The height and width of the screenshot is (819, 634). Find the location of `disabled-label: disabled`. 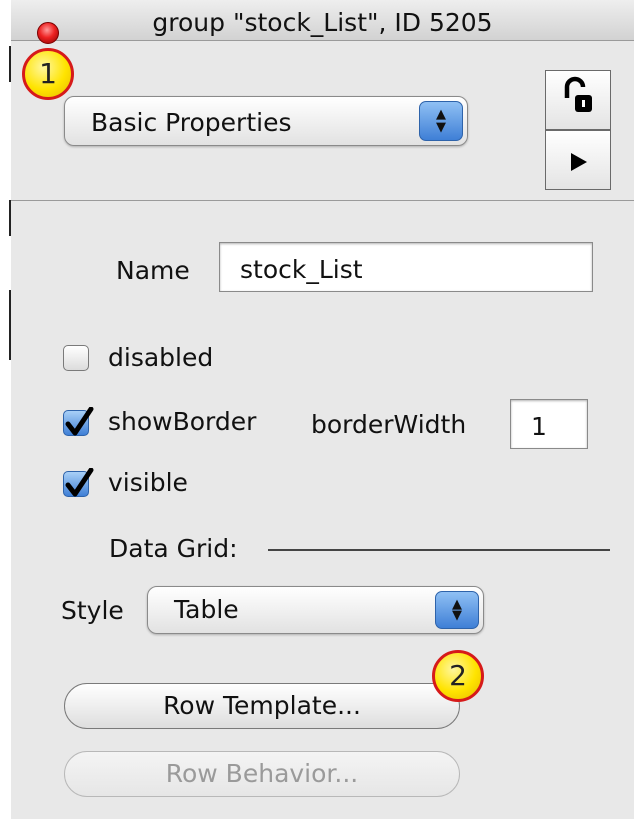

disabled-label: disabled is located at coordinates (161, 357).